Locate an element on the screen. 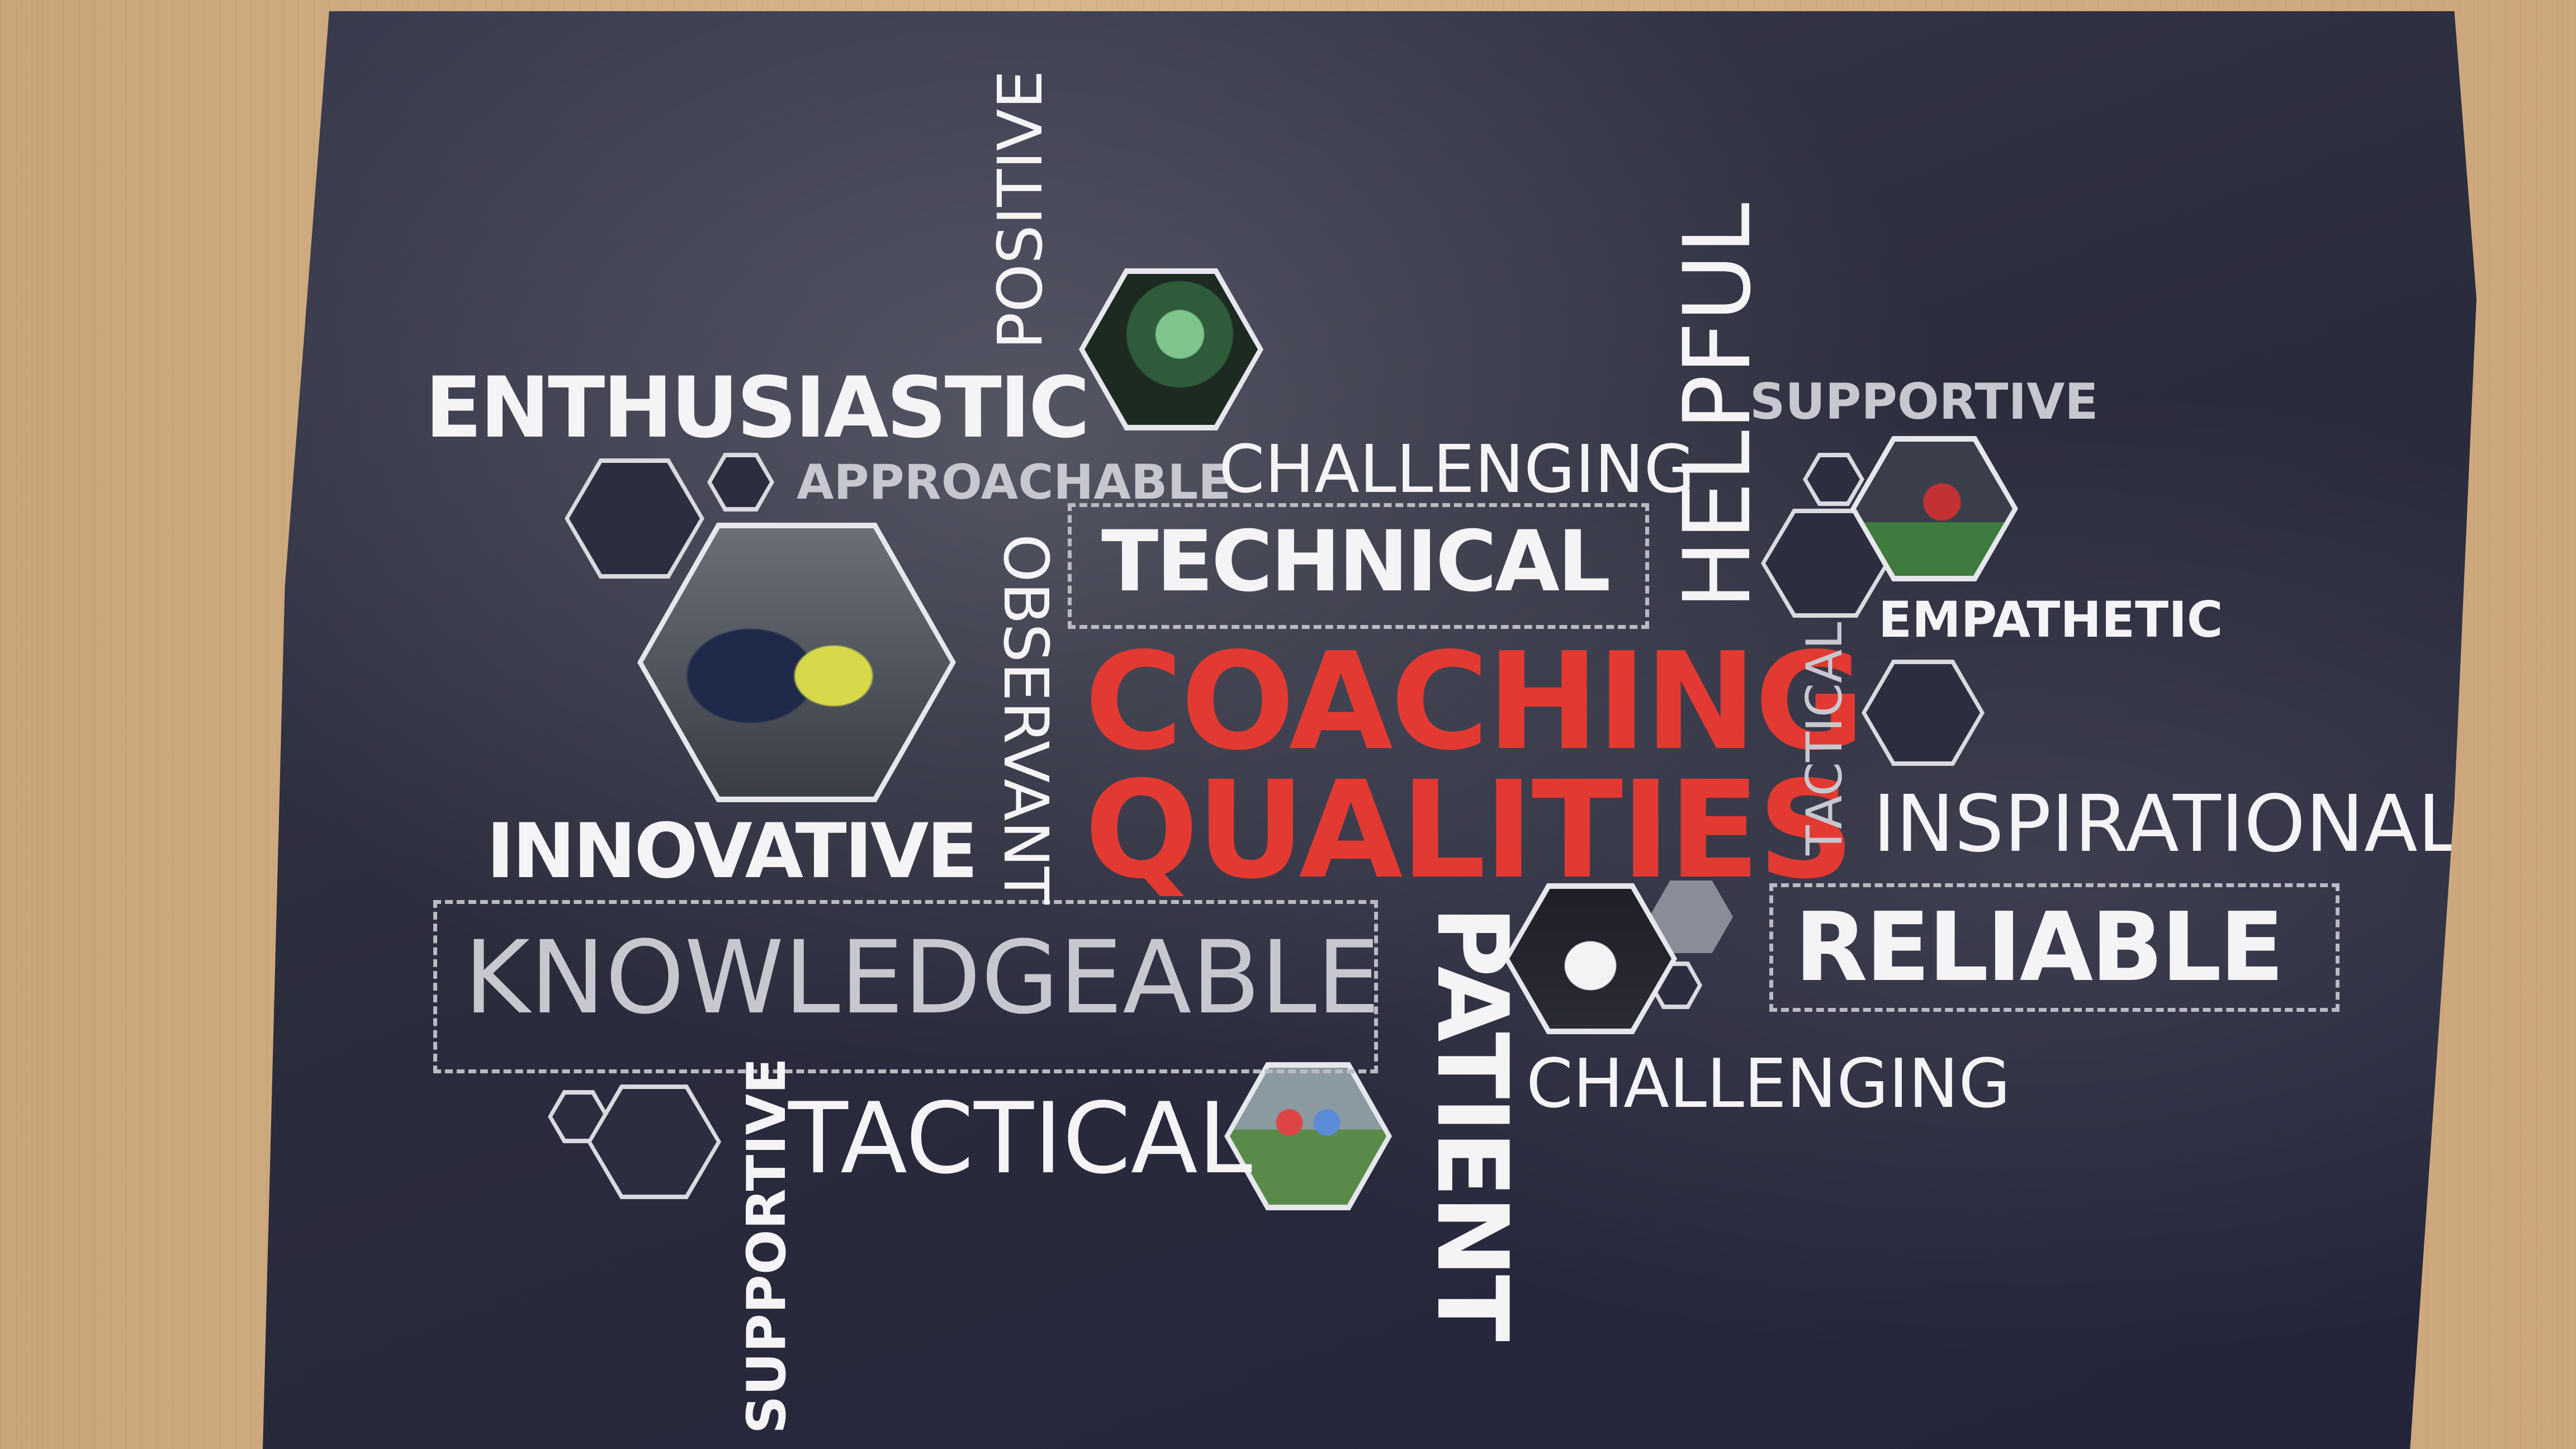 This screenshot has width=2576, height=1449. word-reliable: RELIABLE is located at coordinates (2039, 947).